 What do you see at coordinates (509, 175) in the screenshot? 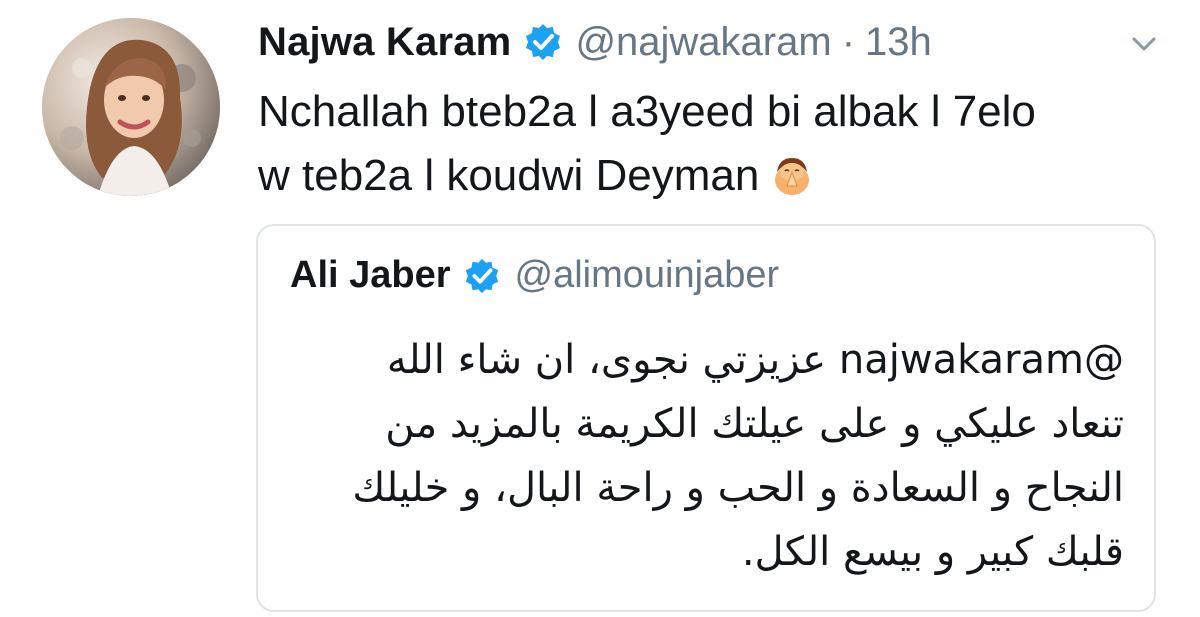
I see `tweet-text-line-content: w teb2a l koudwi Deyman` at bounding box center [509, 175].